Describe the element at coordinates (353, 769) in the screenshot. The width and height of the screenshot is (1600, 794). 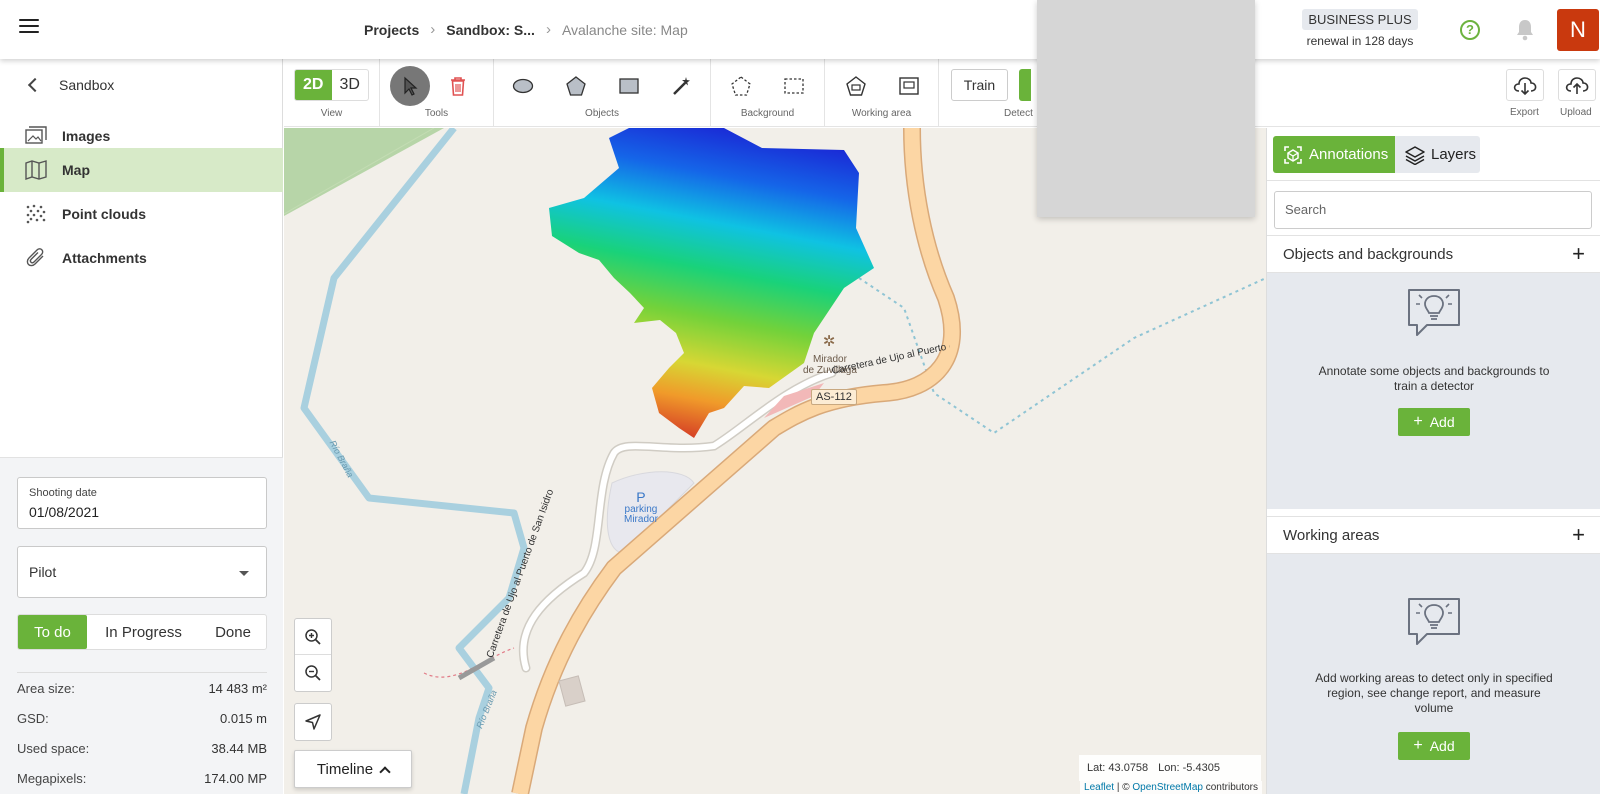
I see `timeline-button: Timeline` at that location.